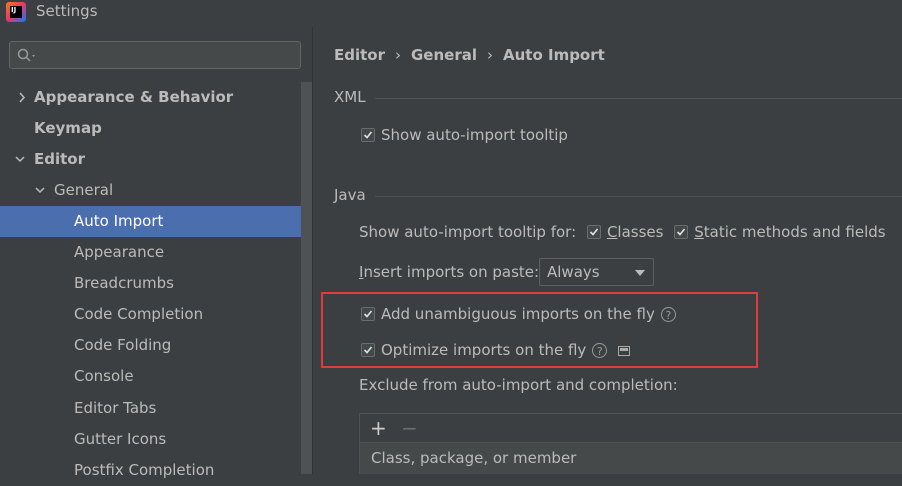 The width and height of the screenshot is (902, 486). I want to click on static-methods-label: Static methods and fields, so click(789, 232).